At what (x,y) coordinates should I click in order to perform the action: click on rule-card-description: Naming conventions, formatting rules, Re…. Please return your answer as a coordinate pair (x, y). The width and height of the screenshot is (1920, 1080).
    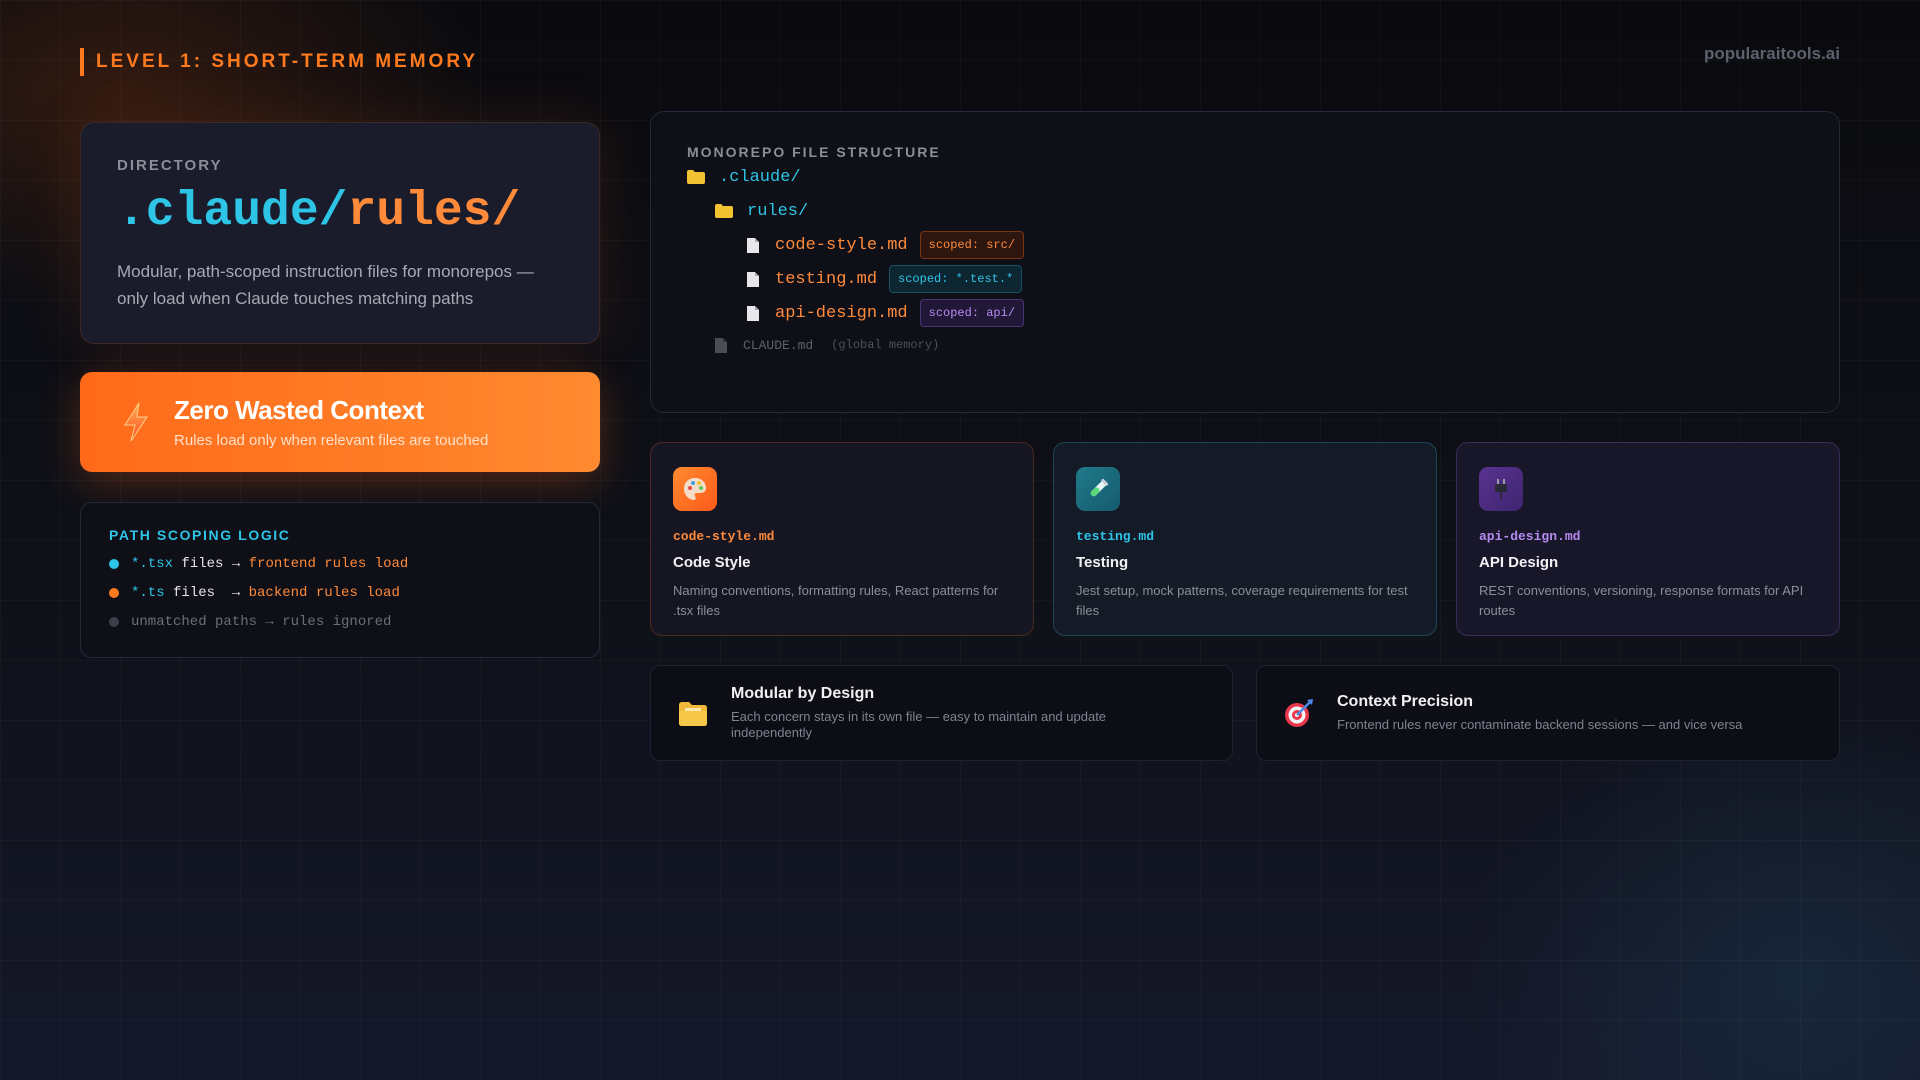
    Looking at the image, I should click on (836, 600).